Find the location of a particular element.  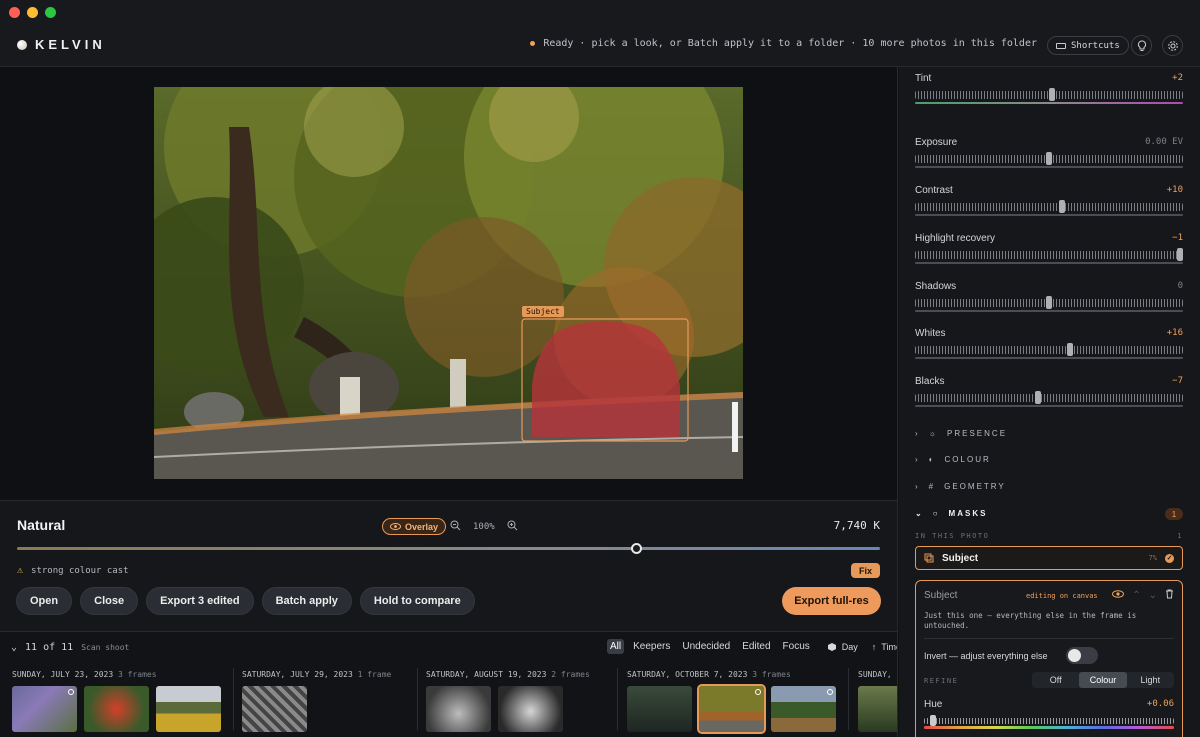

hue-value: +0.06 is located at coordinates (1160, 704).